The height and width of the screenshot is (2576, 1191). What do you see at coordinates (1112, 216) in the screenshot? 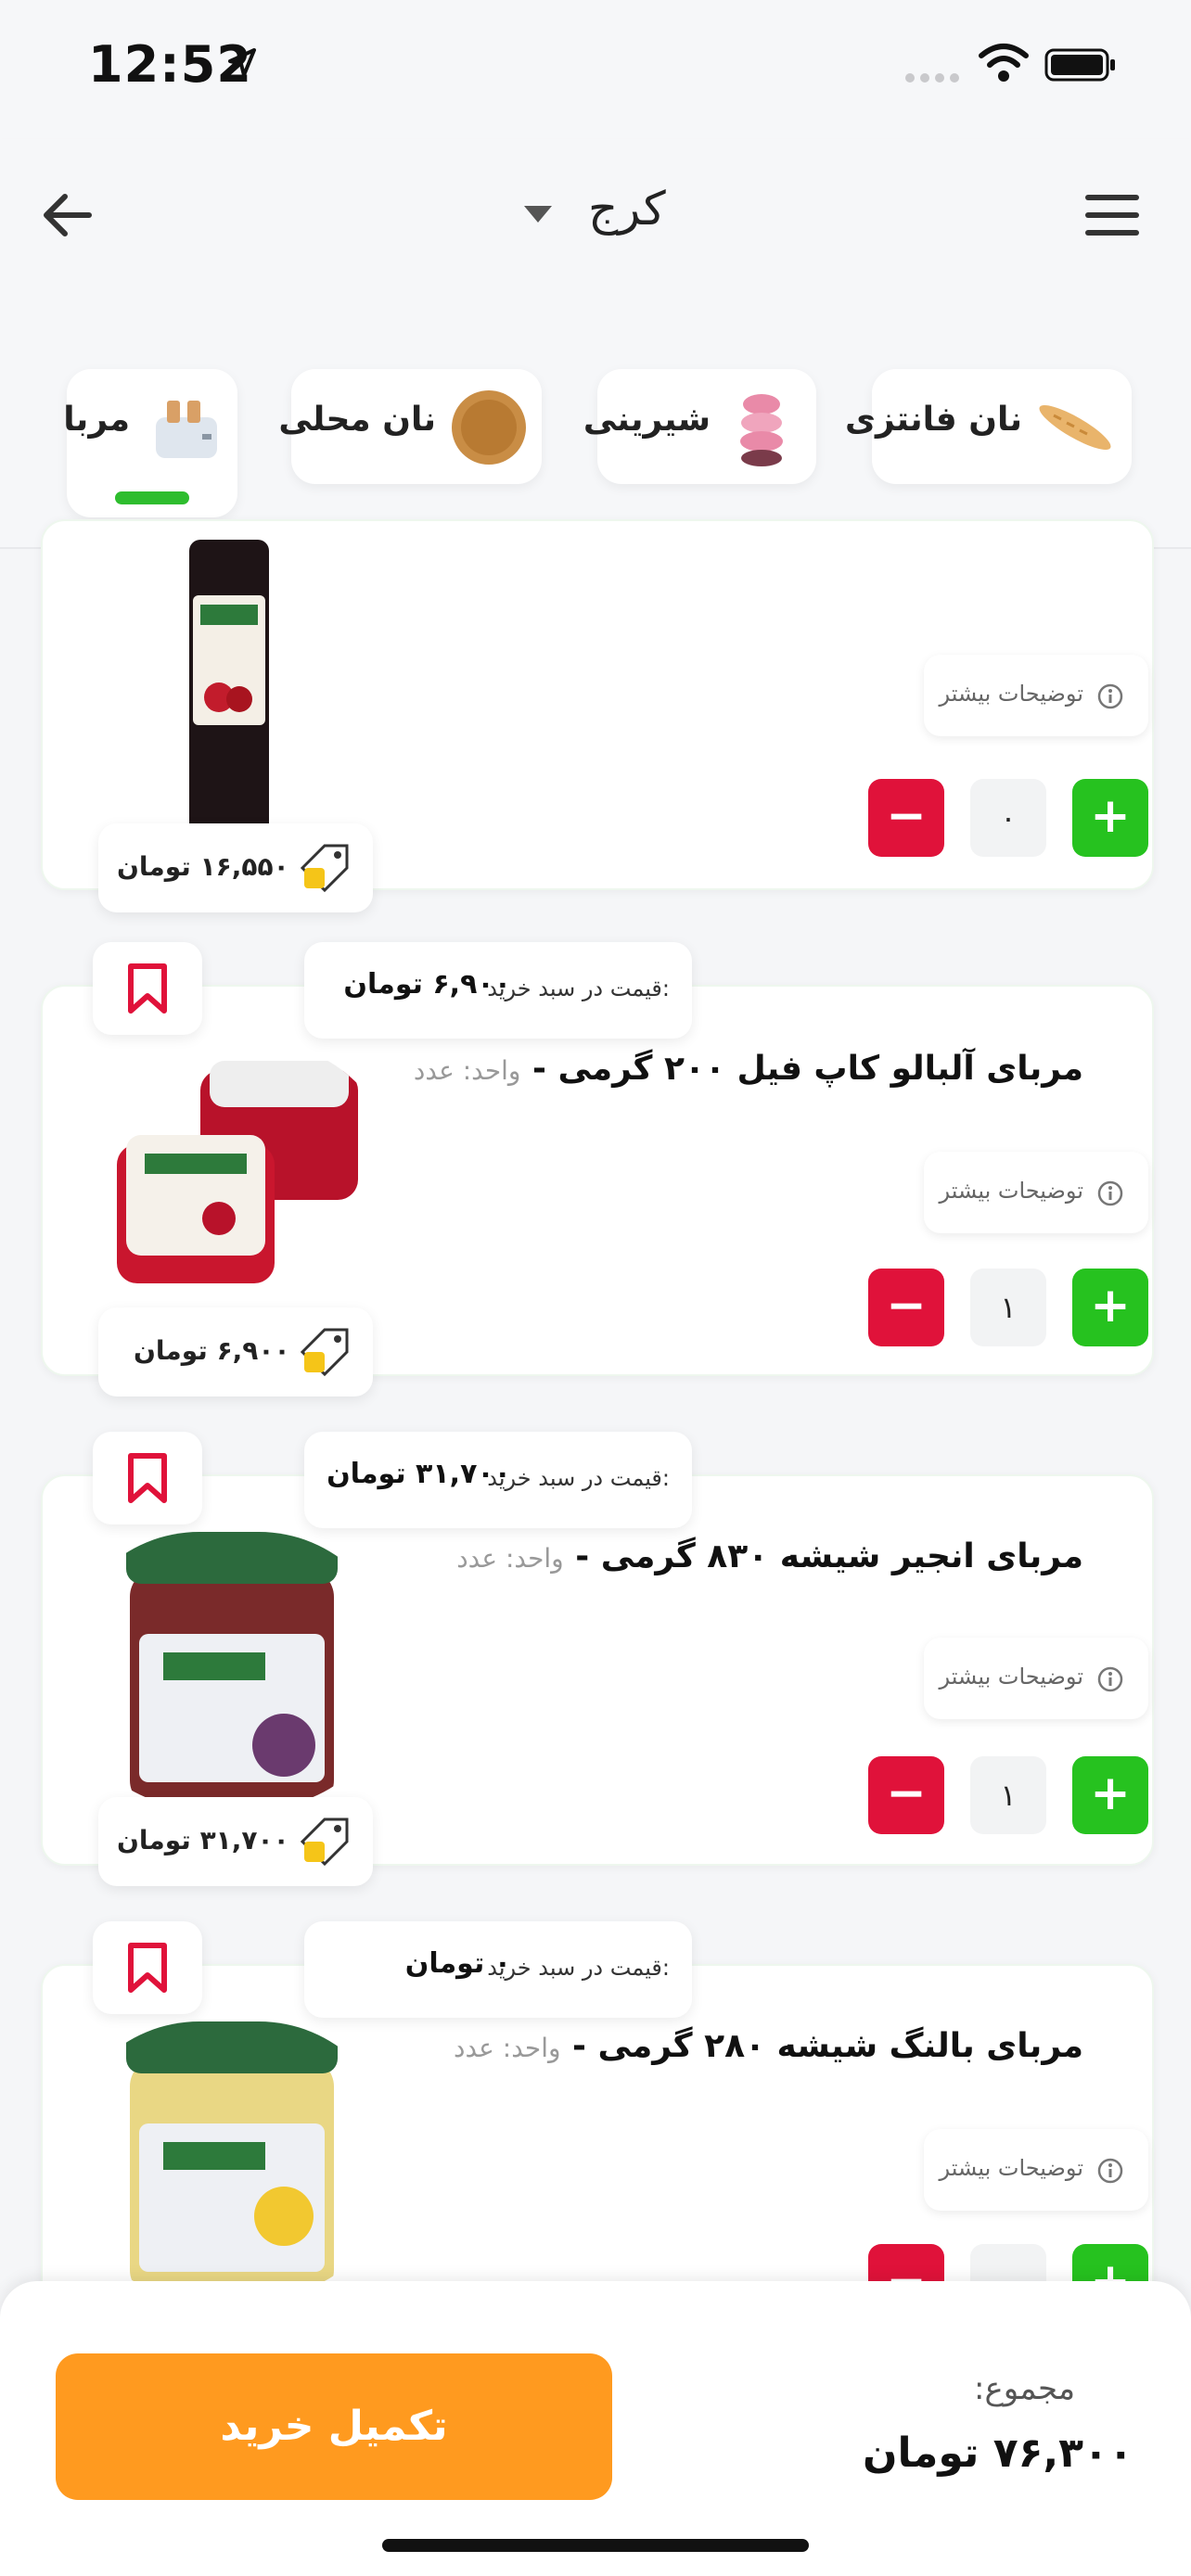
I see `hamburger-menu-icon` at bounding box center [1112, 216].